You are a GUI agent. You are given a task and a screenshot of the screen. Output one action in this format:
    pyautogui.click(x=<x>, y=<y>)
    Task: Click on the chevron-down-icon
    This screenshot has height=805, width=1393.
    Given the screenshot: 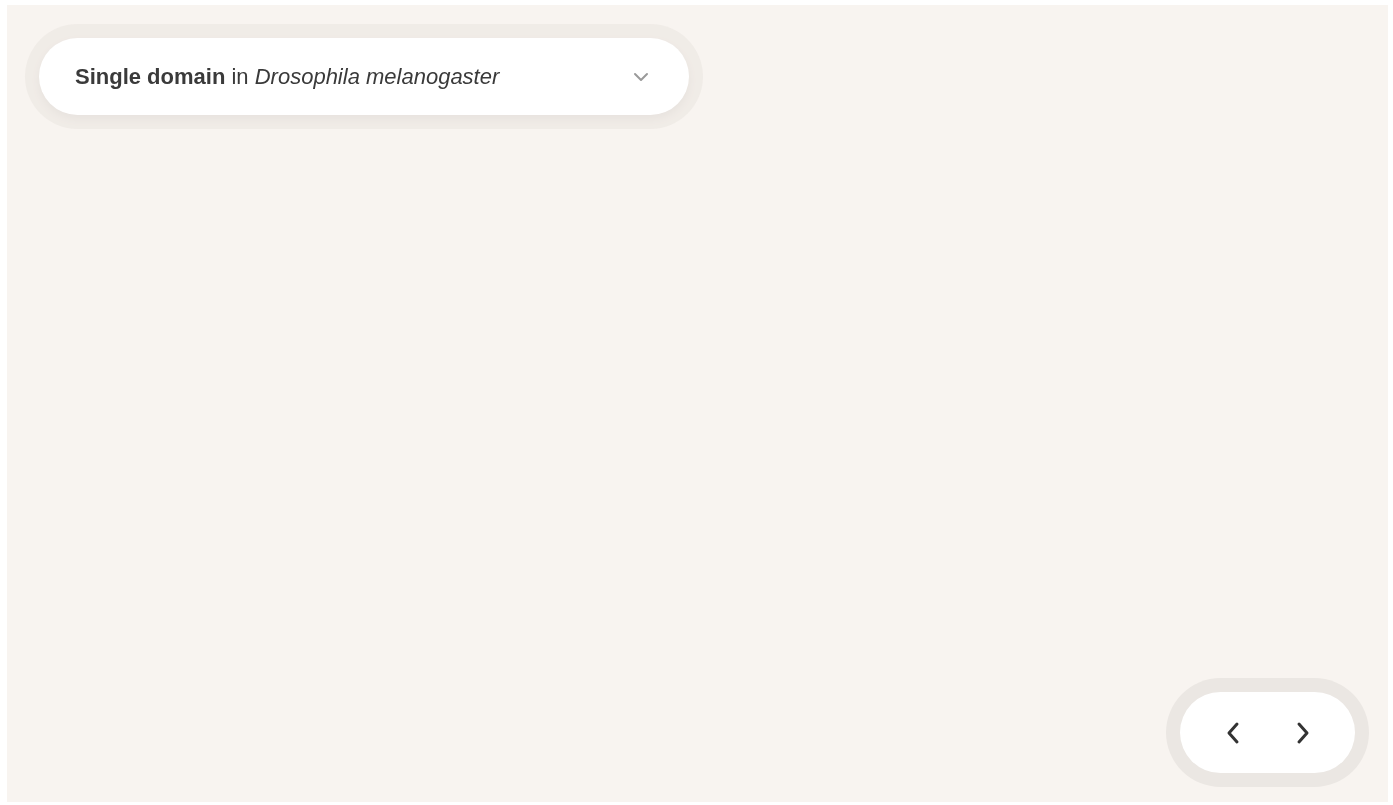 What is the action you would take?
    pyautogui.click(x=641, y=76)
    